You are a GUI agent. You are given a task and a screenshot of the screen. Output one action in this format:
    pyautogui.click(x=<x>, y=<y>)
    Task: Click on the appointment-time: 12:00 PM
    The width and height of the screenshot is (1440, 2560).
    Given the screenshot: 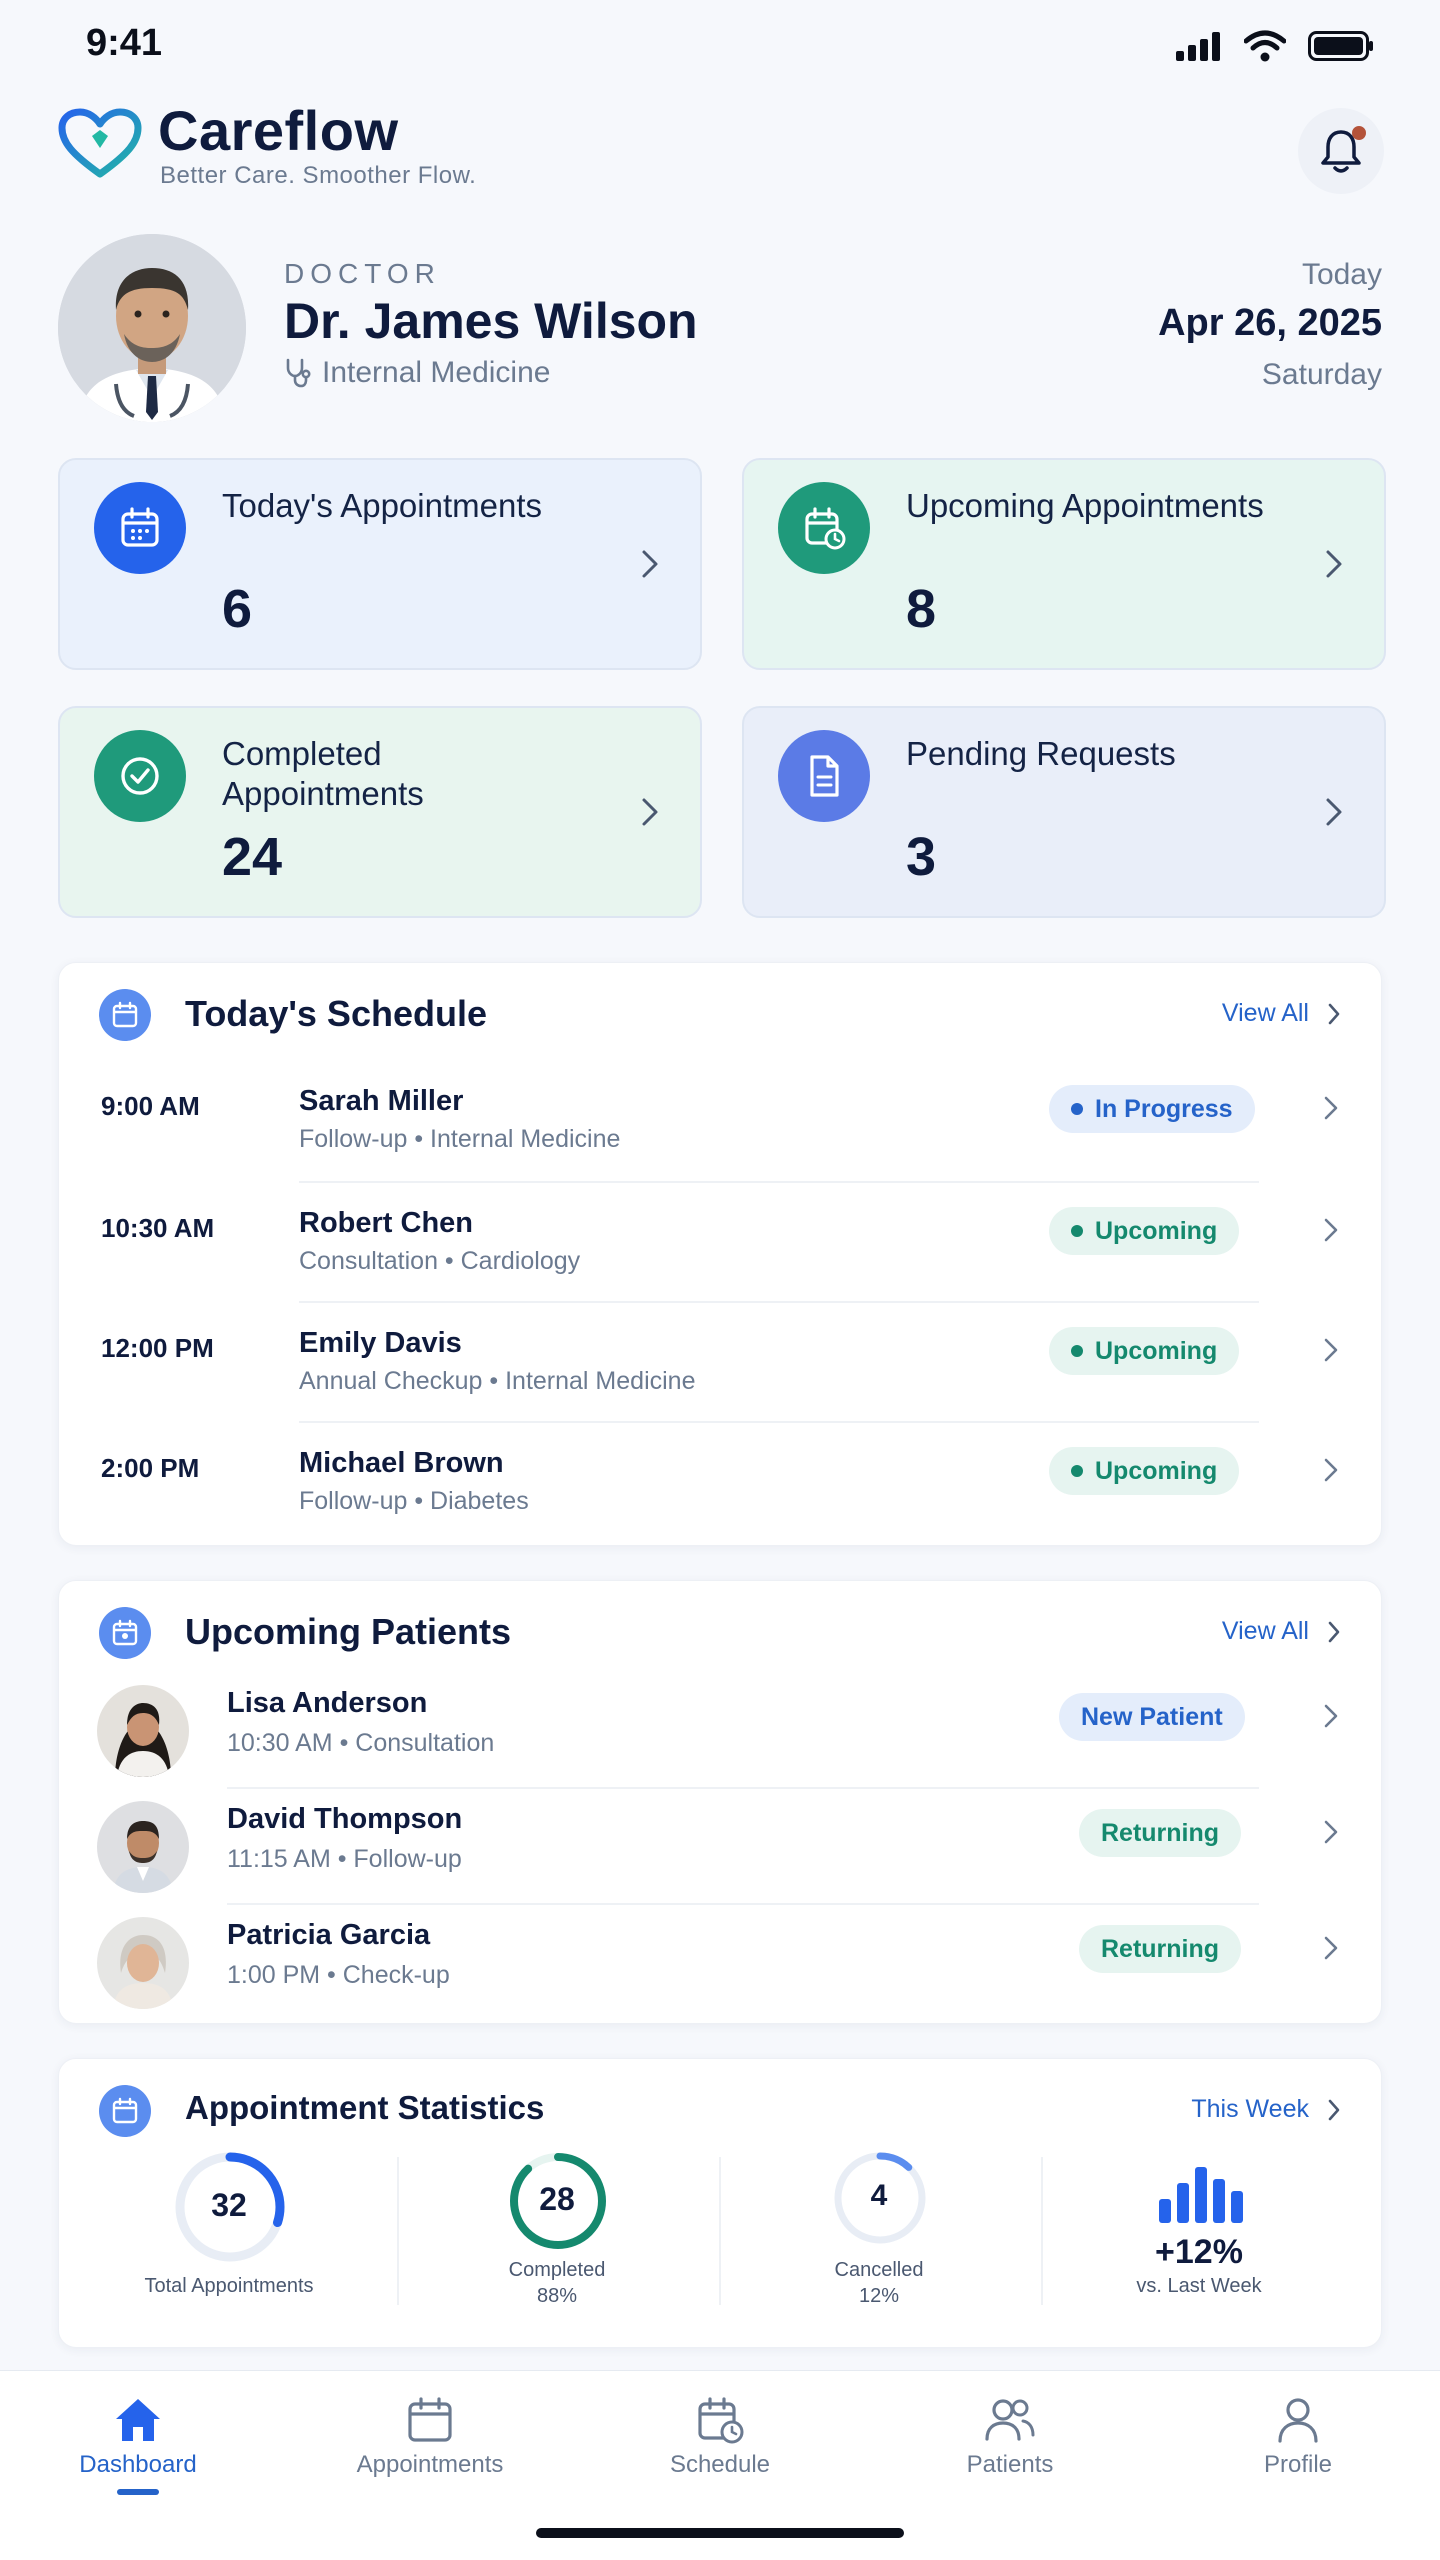 What is the action you would take?
    pyautogui.click(x=157, y=1348)
    